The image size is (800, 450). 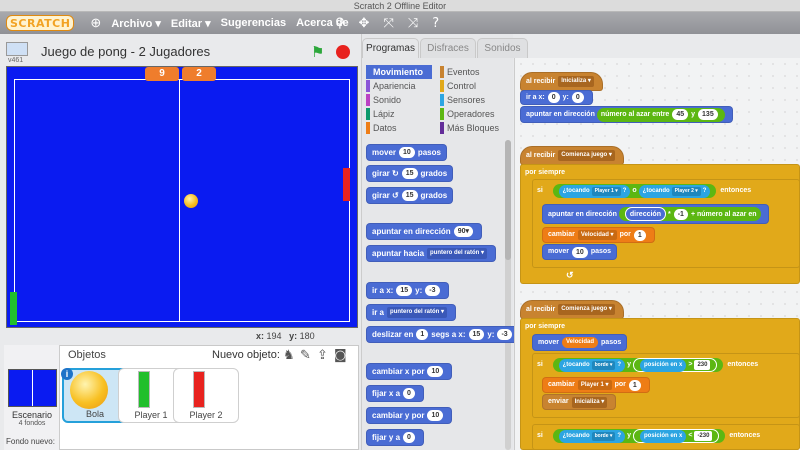 What do you see at coordinates (686, 191) in the screenshot?
I see `sensor-dropdown: Player 2 ▾` at bounding box center [686, 191].